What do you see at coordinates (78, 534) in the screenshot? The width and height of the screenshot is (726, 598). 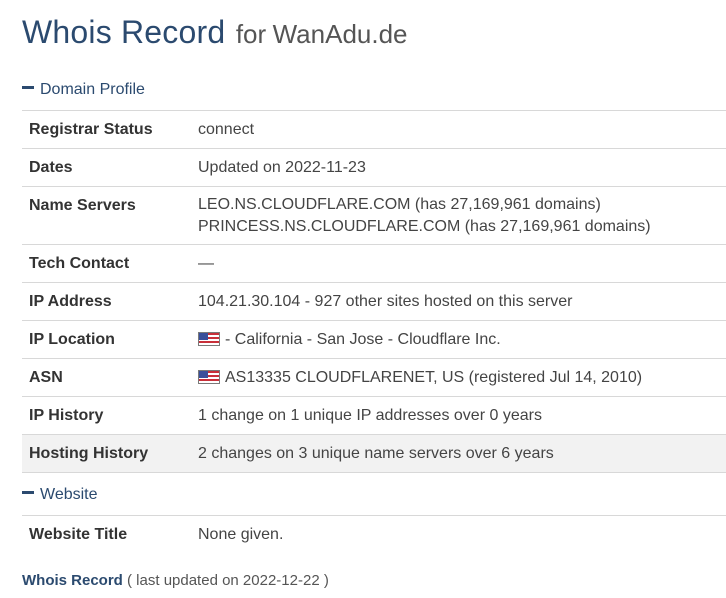 I see `row-label: Website Title` at bounding box center [78, 534].